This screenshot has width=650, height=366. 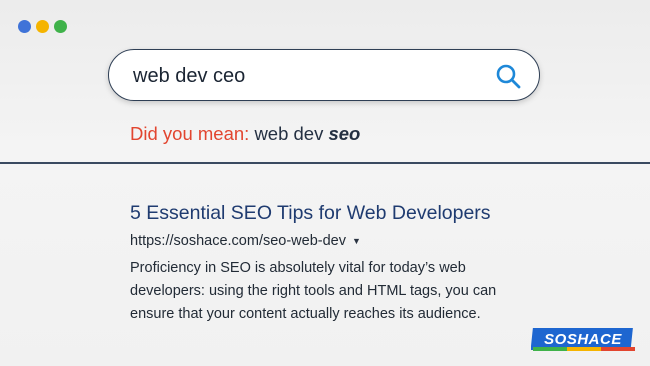 I want to click on search-input, so click(x=298, y=76).